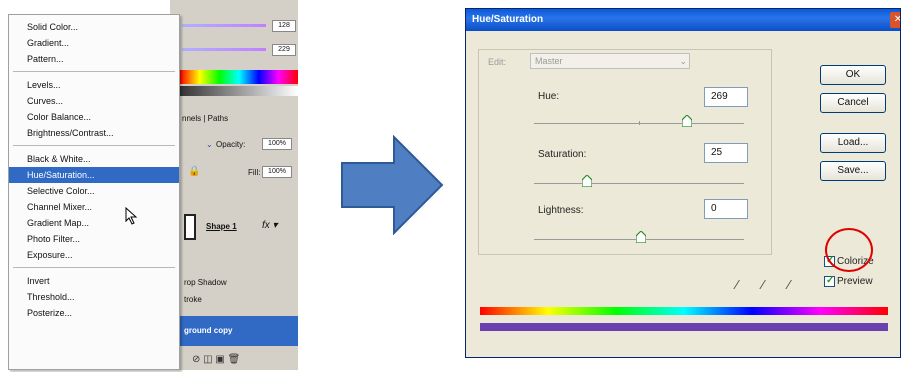 Image resolution: width=901 pixels, height=372 pixels. I want to click on cancel-button: Cancel, so click(853, 103).